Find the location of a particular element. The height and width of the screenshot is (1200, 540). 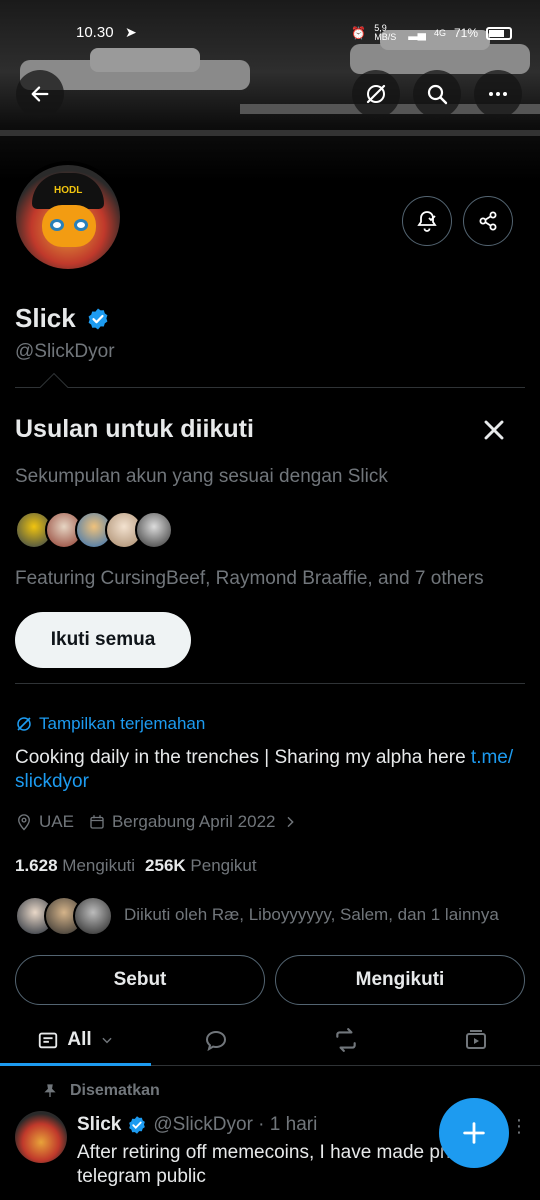

plus-icon is located at coordinates (474, 1133).